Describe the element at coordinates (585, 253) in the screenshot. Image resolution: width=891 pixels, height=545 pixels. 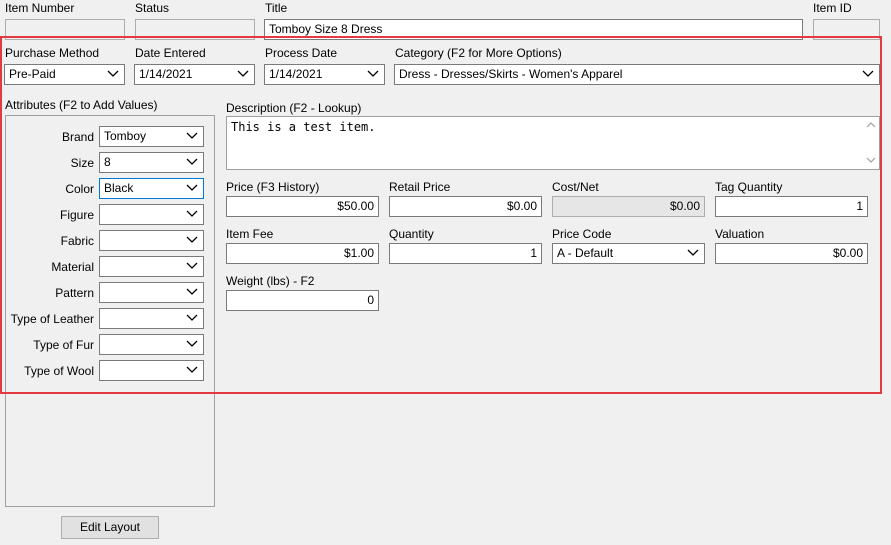
I see `price-code-value: A - Default` at that location.